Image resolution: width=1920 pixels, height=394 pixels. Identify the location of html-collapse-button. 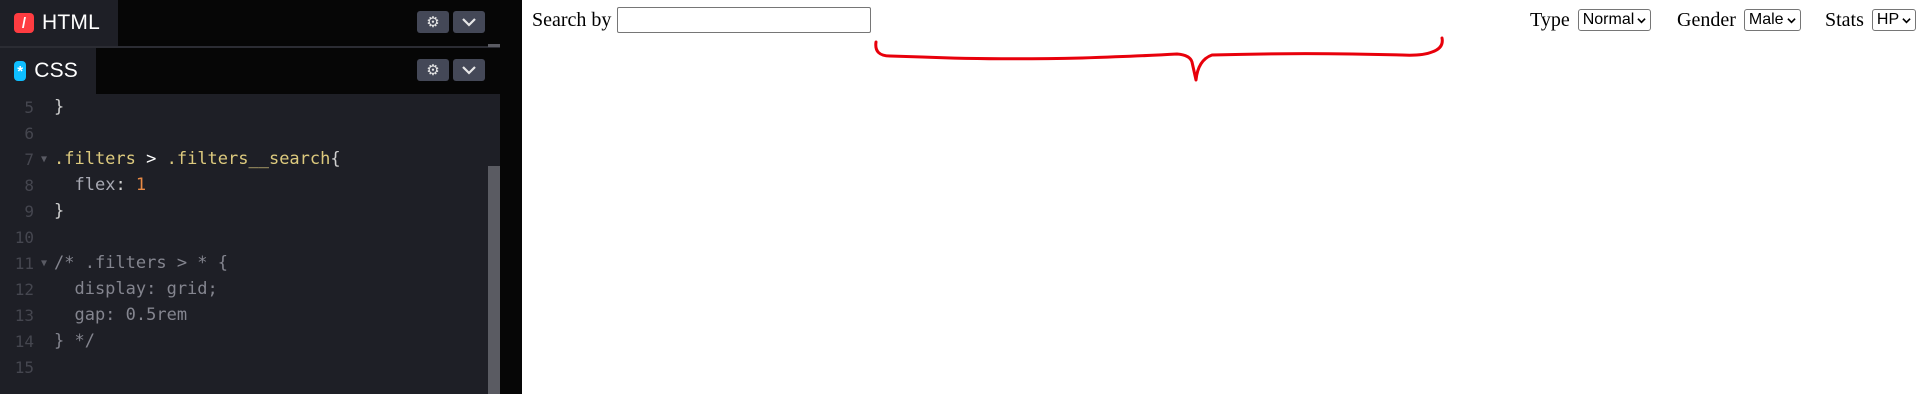
(469, 22).